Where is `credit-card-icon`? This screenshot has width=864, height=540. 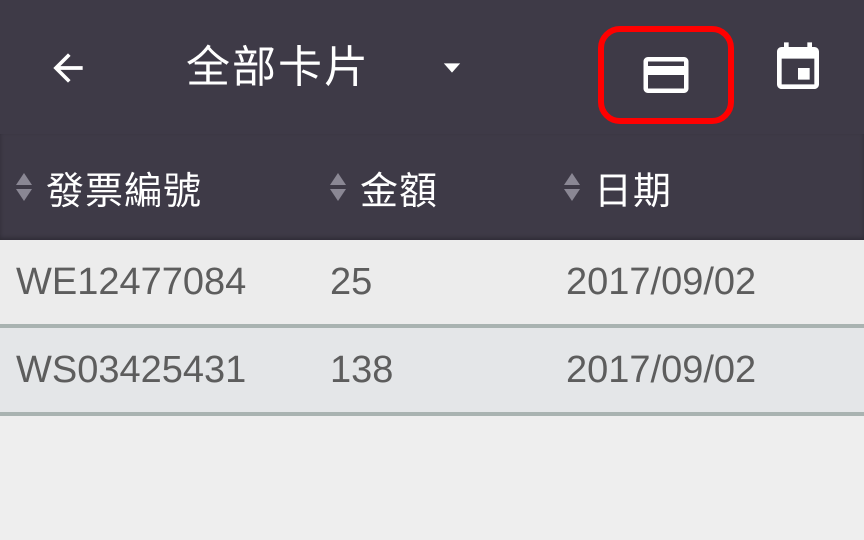 credit-card-icon is located at coordinates (666, 75).